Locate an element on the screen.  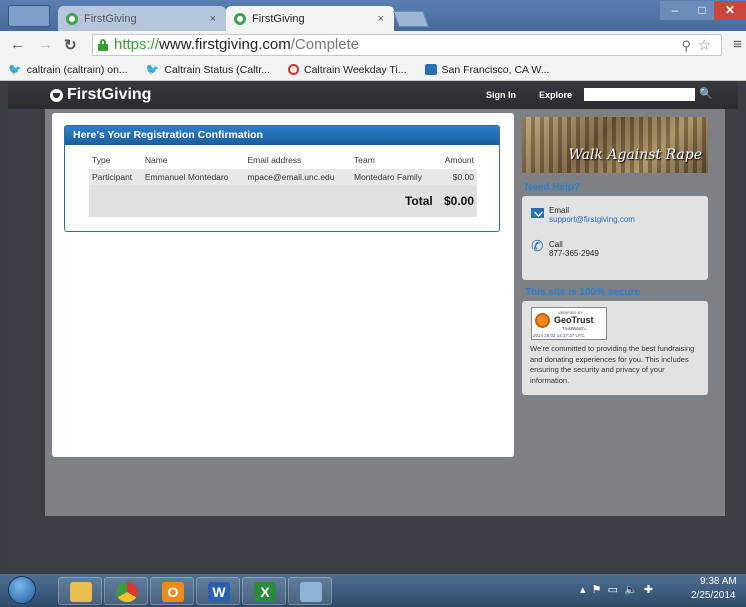
site-header: FirstGiving Sign In Explore 🔍 is located at coordinates (373, 95).